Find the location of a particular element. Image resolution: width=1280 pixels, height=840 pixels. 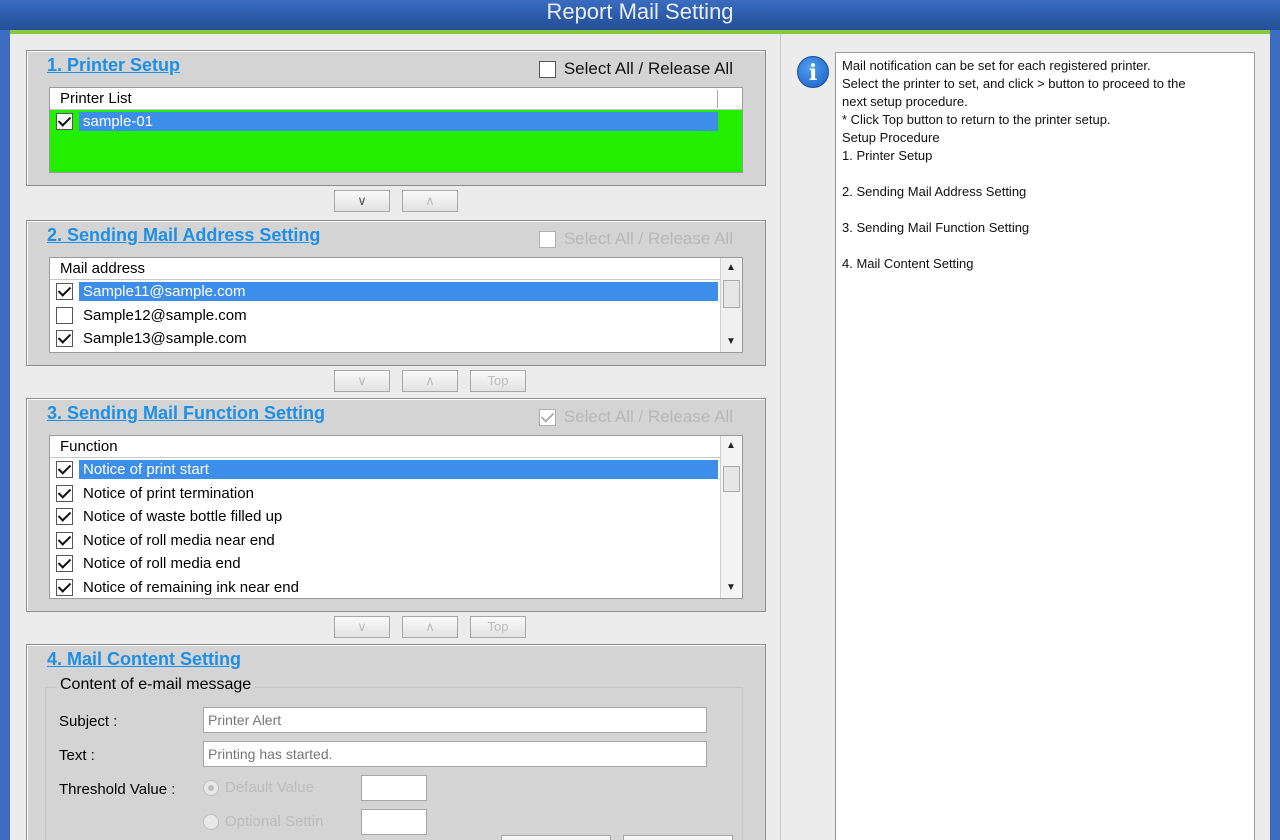

mail-address-label: Sample11@sample.com is located at coordinates (398, 292).